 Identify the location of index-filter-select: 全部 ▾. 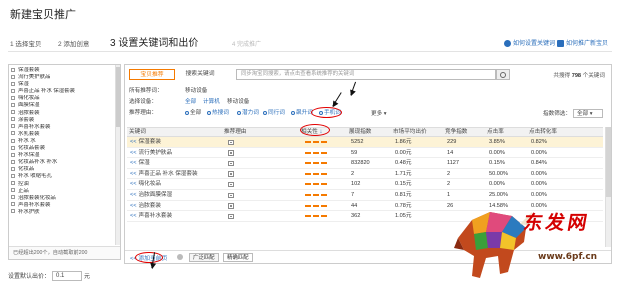
(588, 113).